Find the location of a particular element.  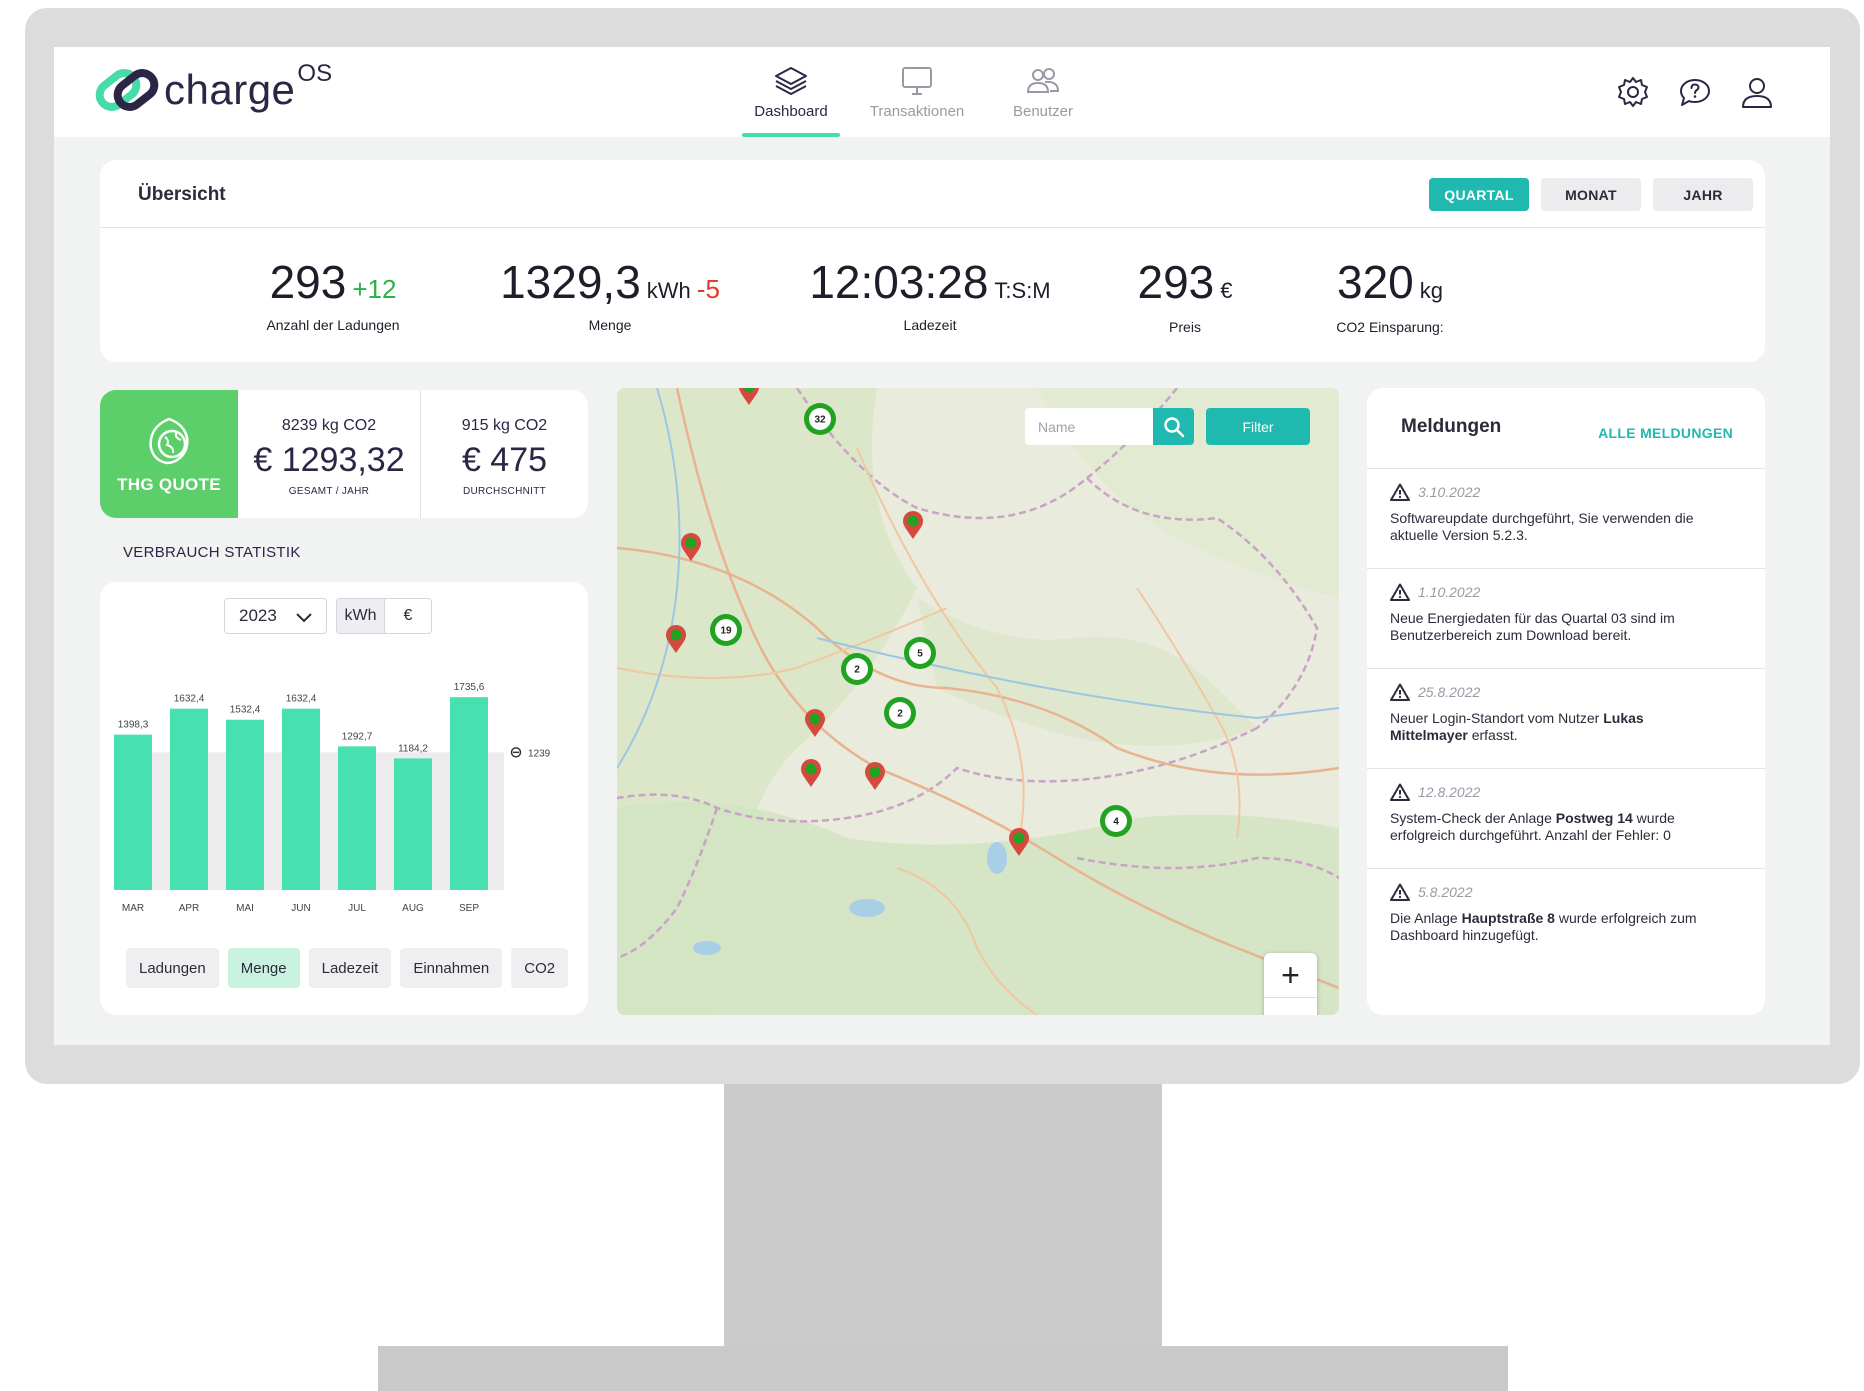

map-cluster-marker: 5 is located at coordinates (920, 653).